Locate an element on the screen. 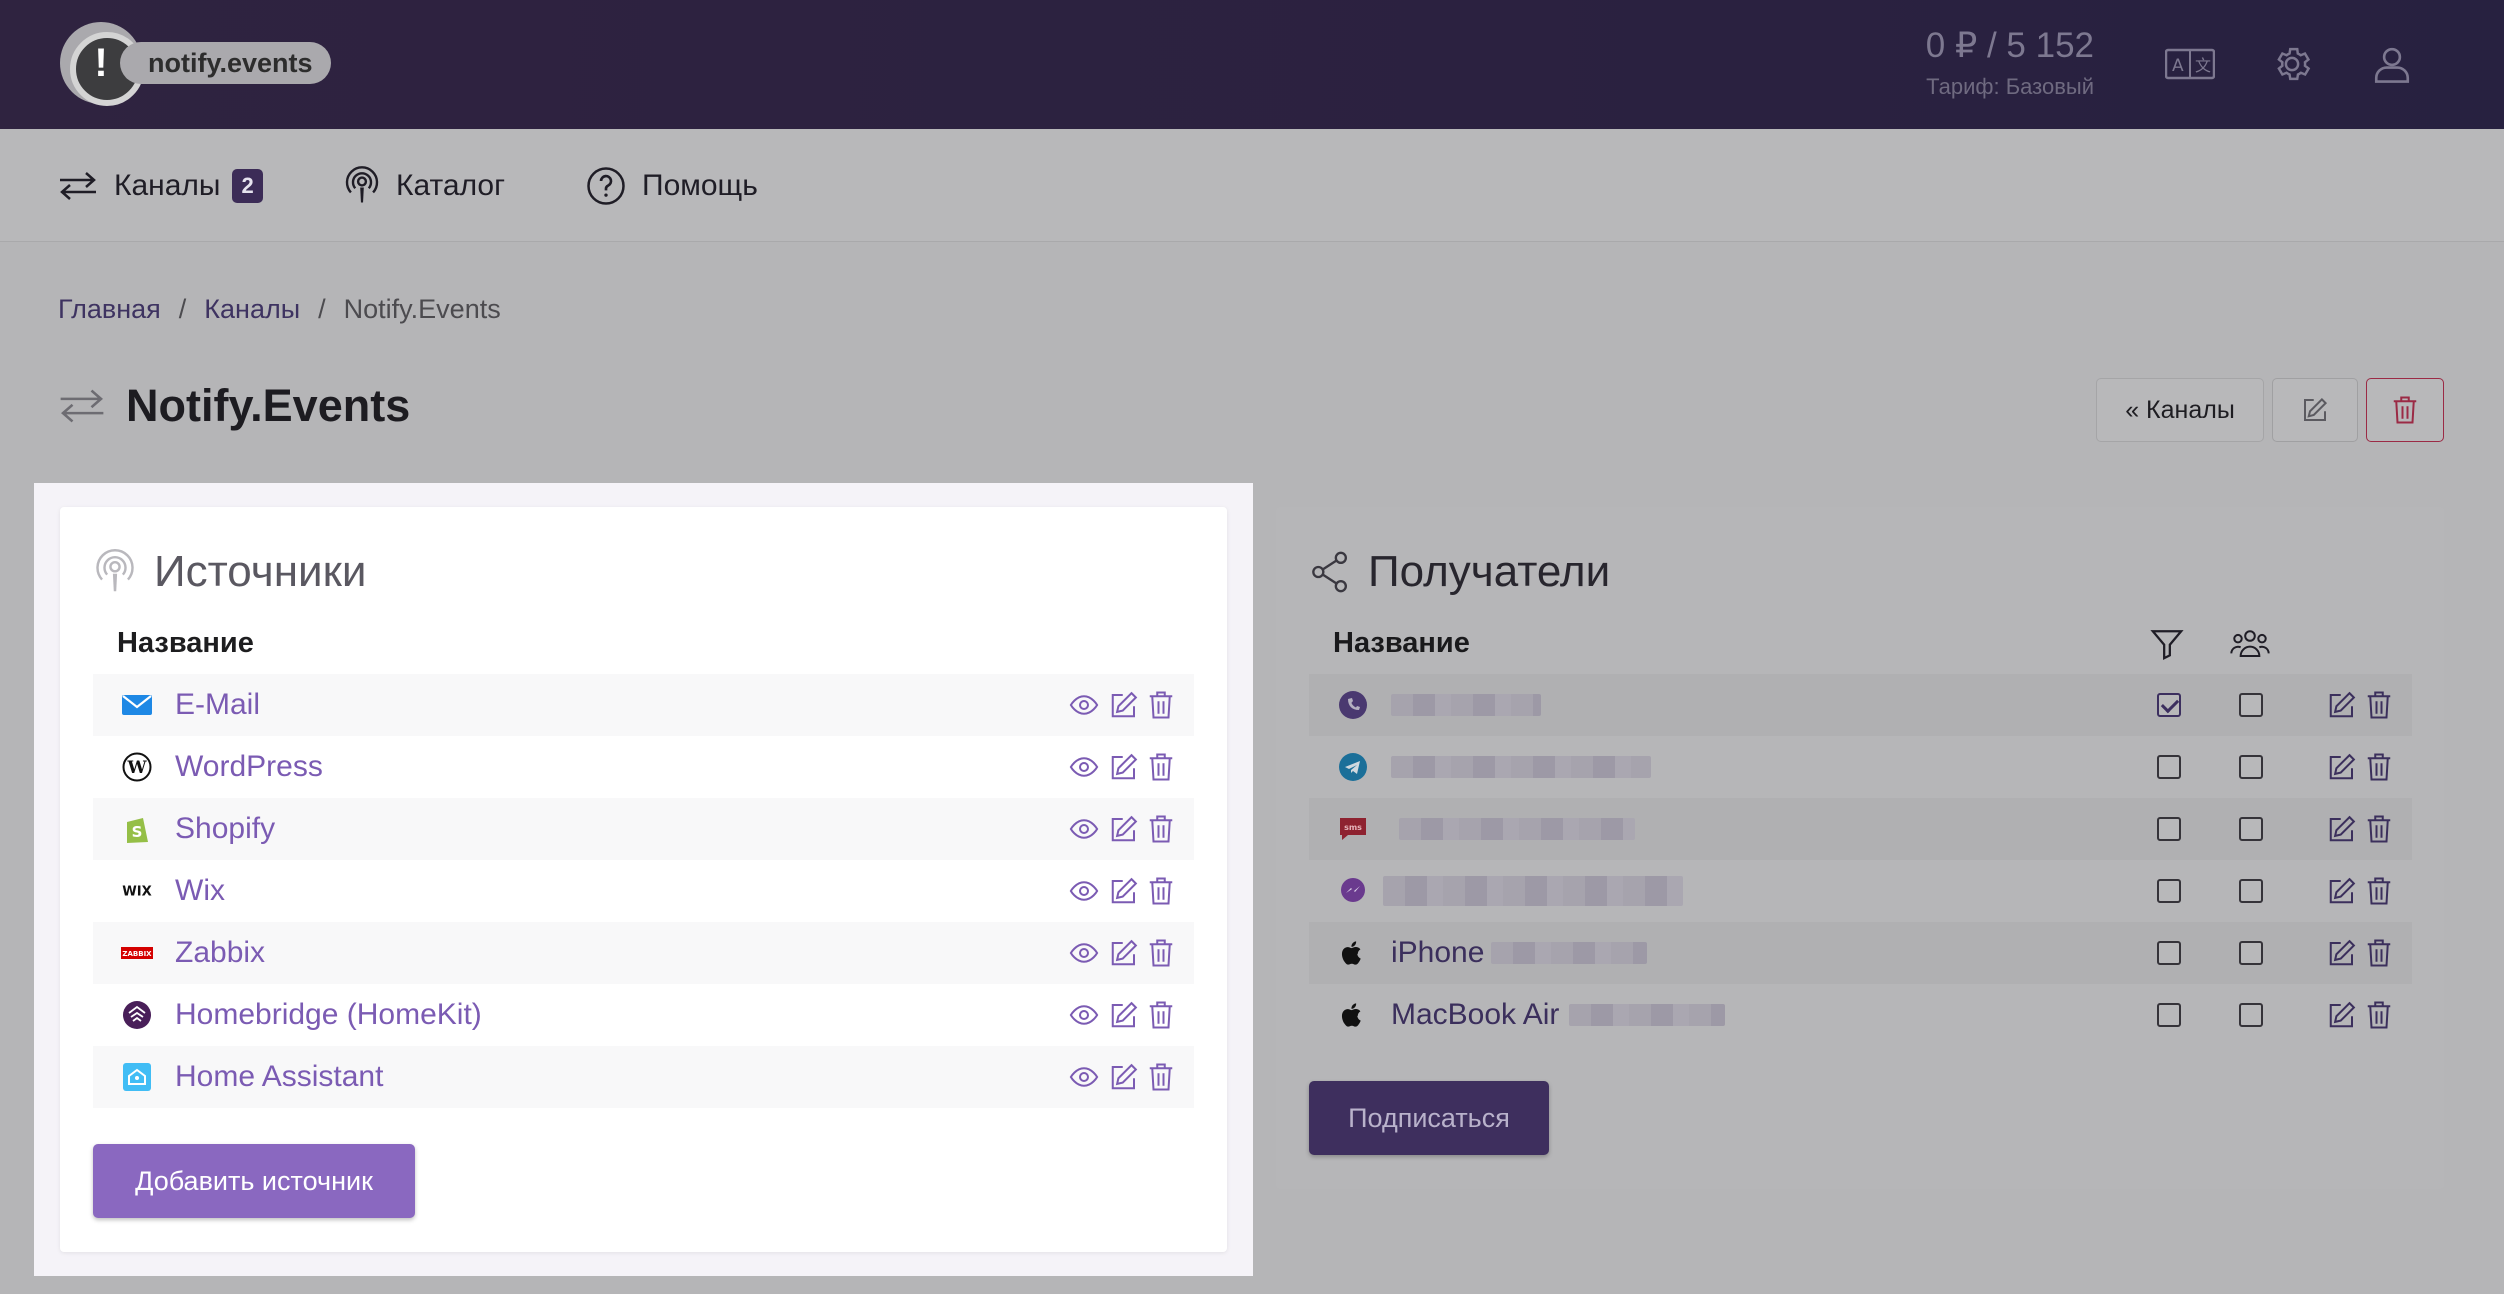 Image resolution: width=2504 pixels, height=1294 pixels. source-name: Homebridge (HomeKit) is located at coordinates (328, 1015).